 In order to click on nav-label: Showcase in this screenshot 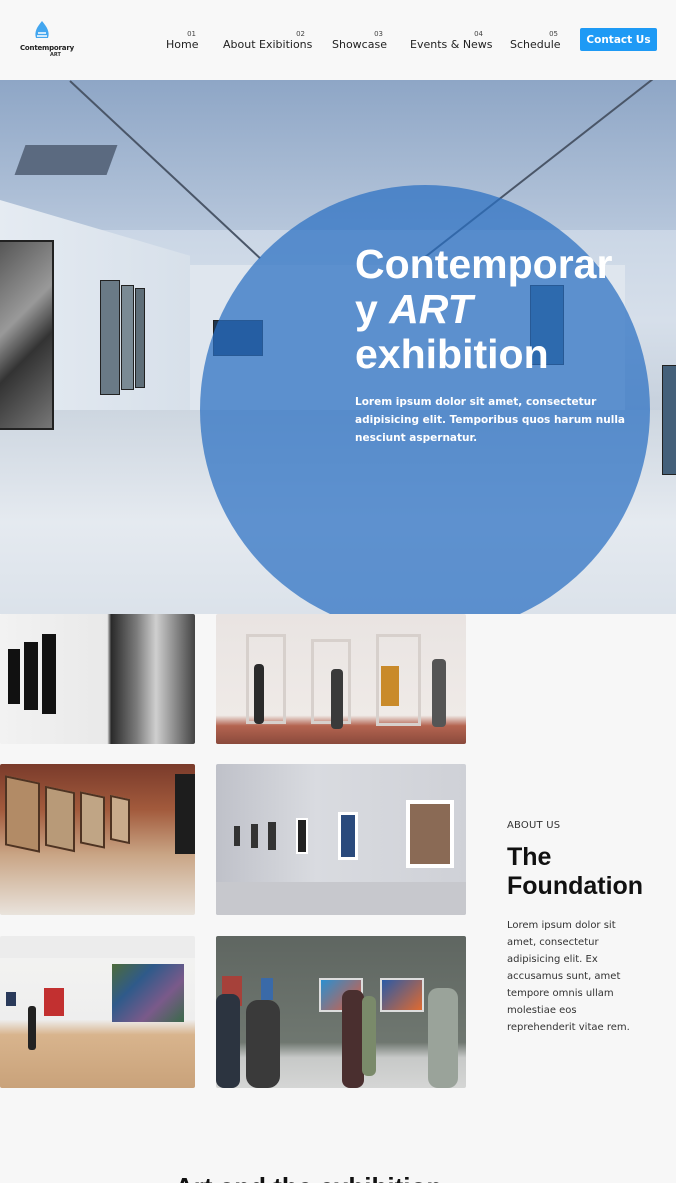, I will do `click(359, 44)`.